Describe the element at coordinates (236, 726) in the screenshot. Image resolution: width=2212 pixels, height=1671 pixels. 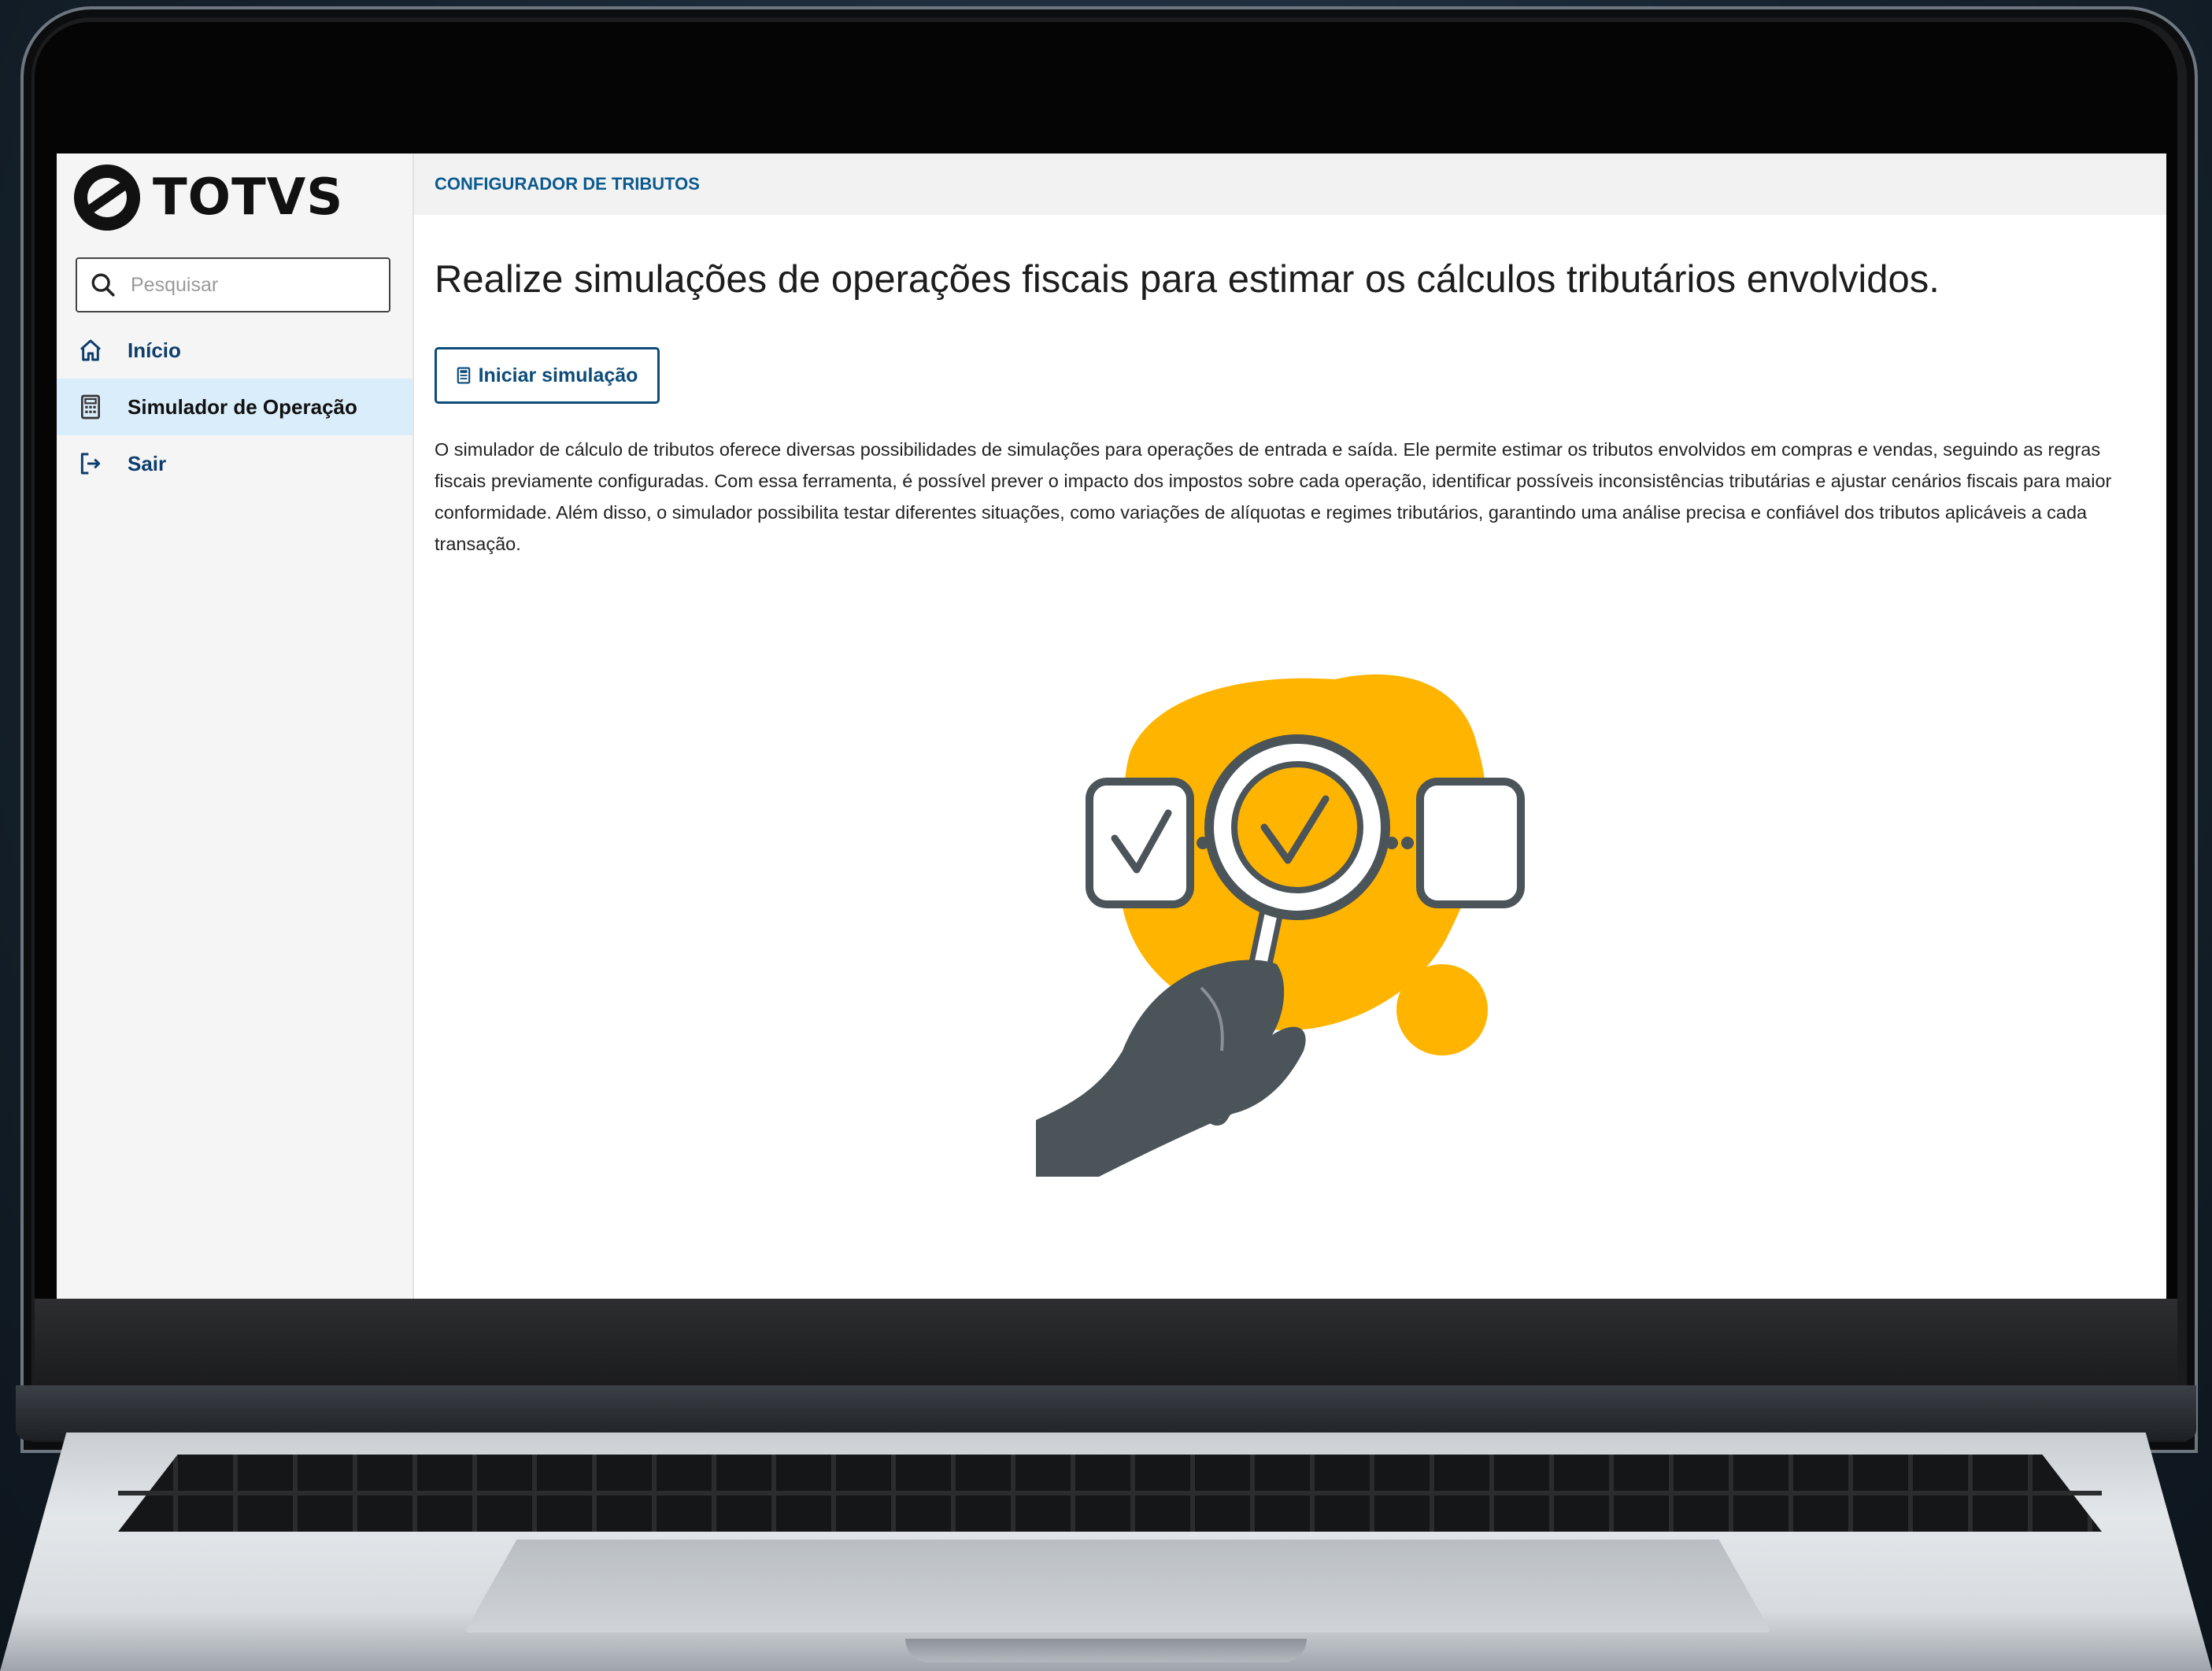
I see `sidebar: TOTVS Início` at that location.